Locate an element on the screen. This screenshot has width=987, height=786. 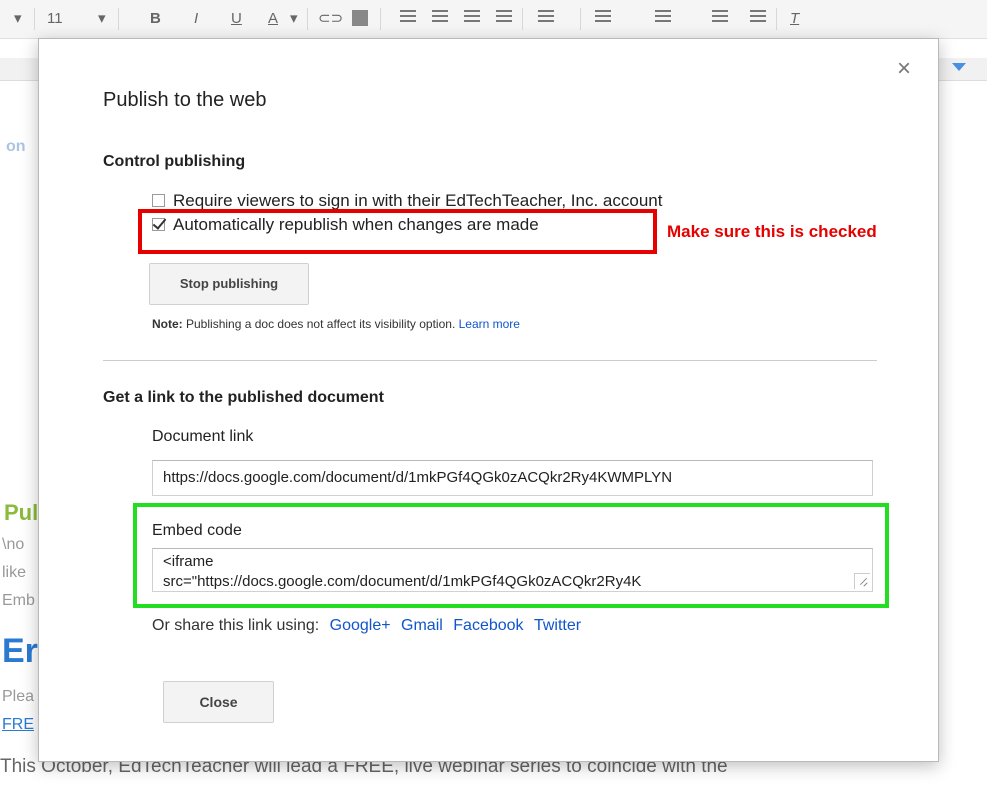
share-facebook-link: Facebook is located at coordinates (488, 625).